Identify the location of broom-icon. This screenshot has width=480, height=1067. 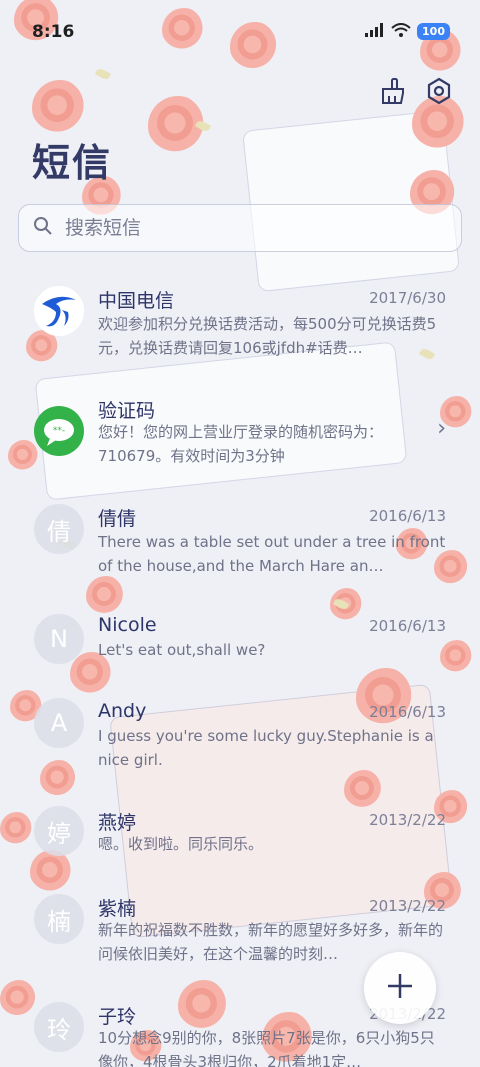
(391, 93).